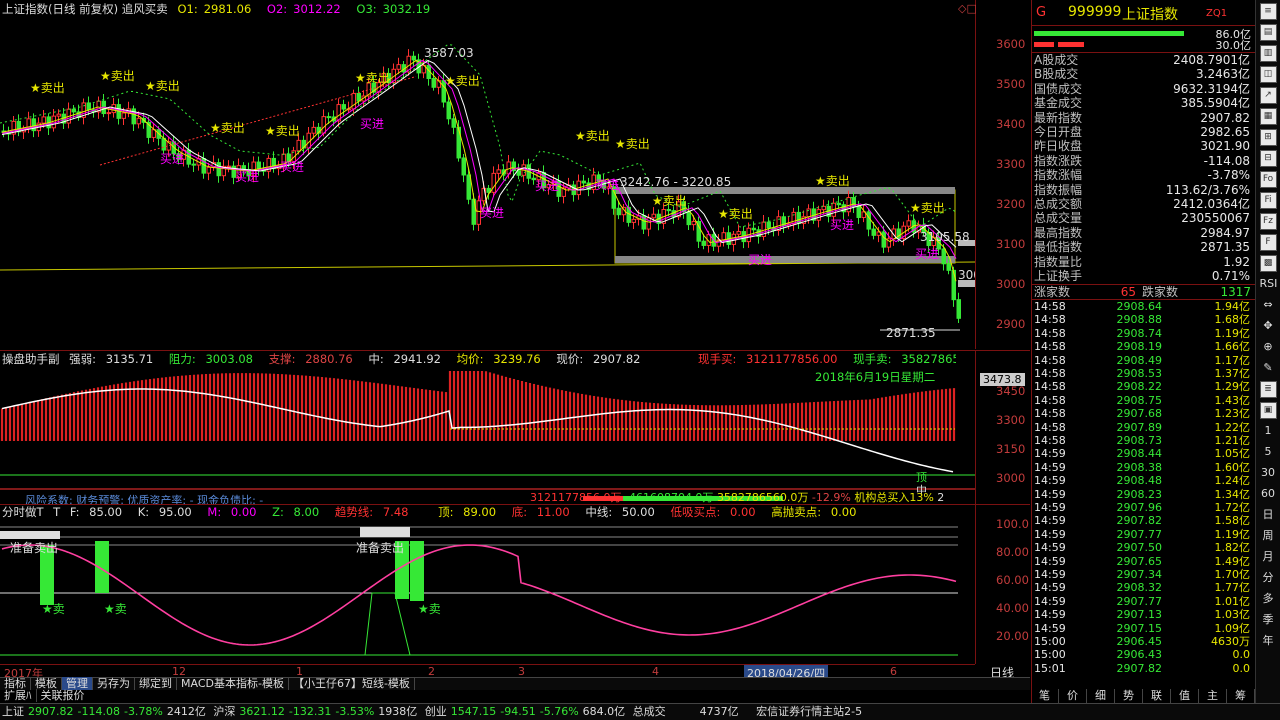 The image size is (1280, 720). What do you see at coordinates (1143, 534) in the screenshot?
I see `tick-row: 14:59 2907.77 1.19亿` at bounding box center [1143, 534].